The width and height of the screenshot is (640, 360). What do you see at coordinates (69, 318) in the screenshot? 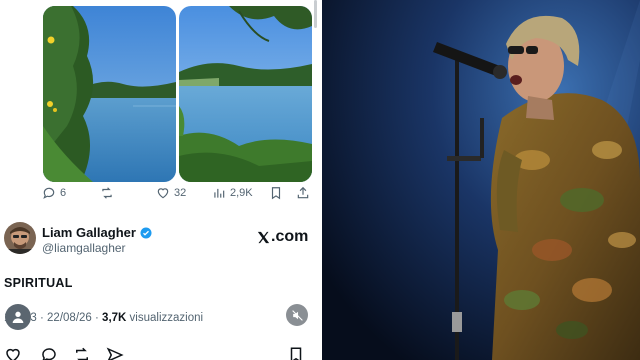
I see `tweet-date: · 22/08/26 ·` at bounding box center [69, 318].